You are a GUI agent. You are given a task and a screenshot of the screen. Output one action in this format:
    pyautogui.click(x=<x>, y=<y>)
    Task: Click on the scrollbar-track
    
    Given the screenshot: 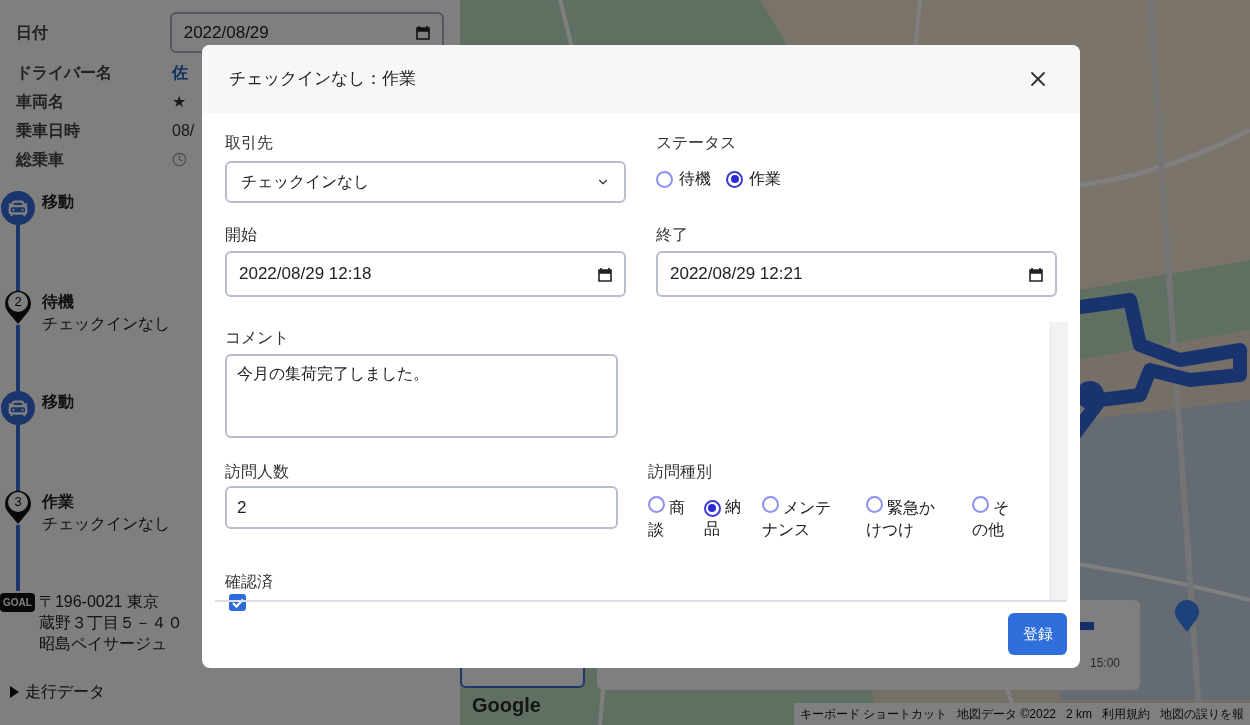 What is the action you would take?
    pyautogui.click(x=1059, y=461)
    